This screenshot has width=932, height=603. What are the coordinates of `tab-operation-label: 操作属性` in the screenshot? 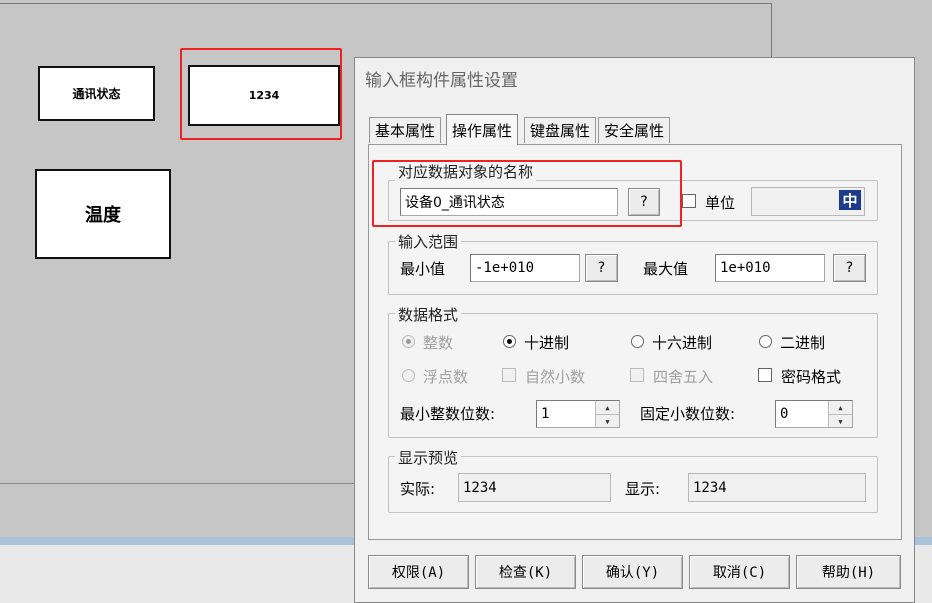 It's located at (482, 130).